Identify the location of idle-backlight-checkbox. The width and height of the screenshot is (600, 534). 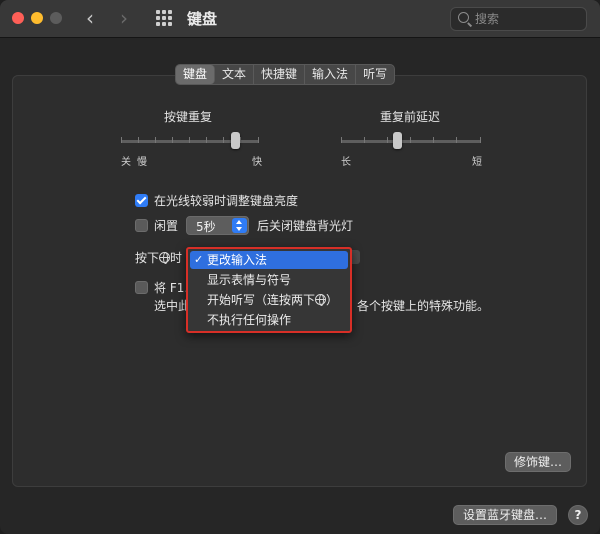
(141, 225).